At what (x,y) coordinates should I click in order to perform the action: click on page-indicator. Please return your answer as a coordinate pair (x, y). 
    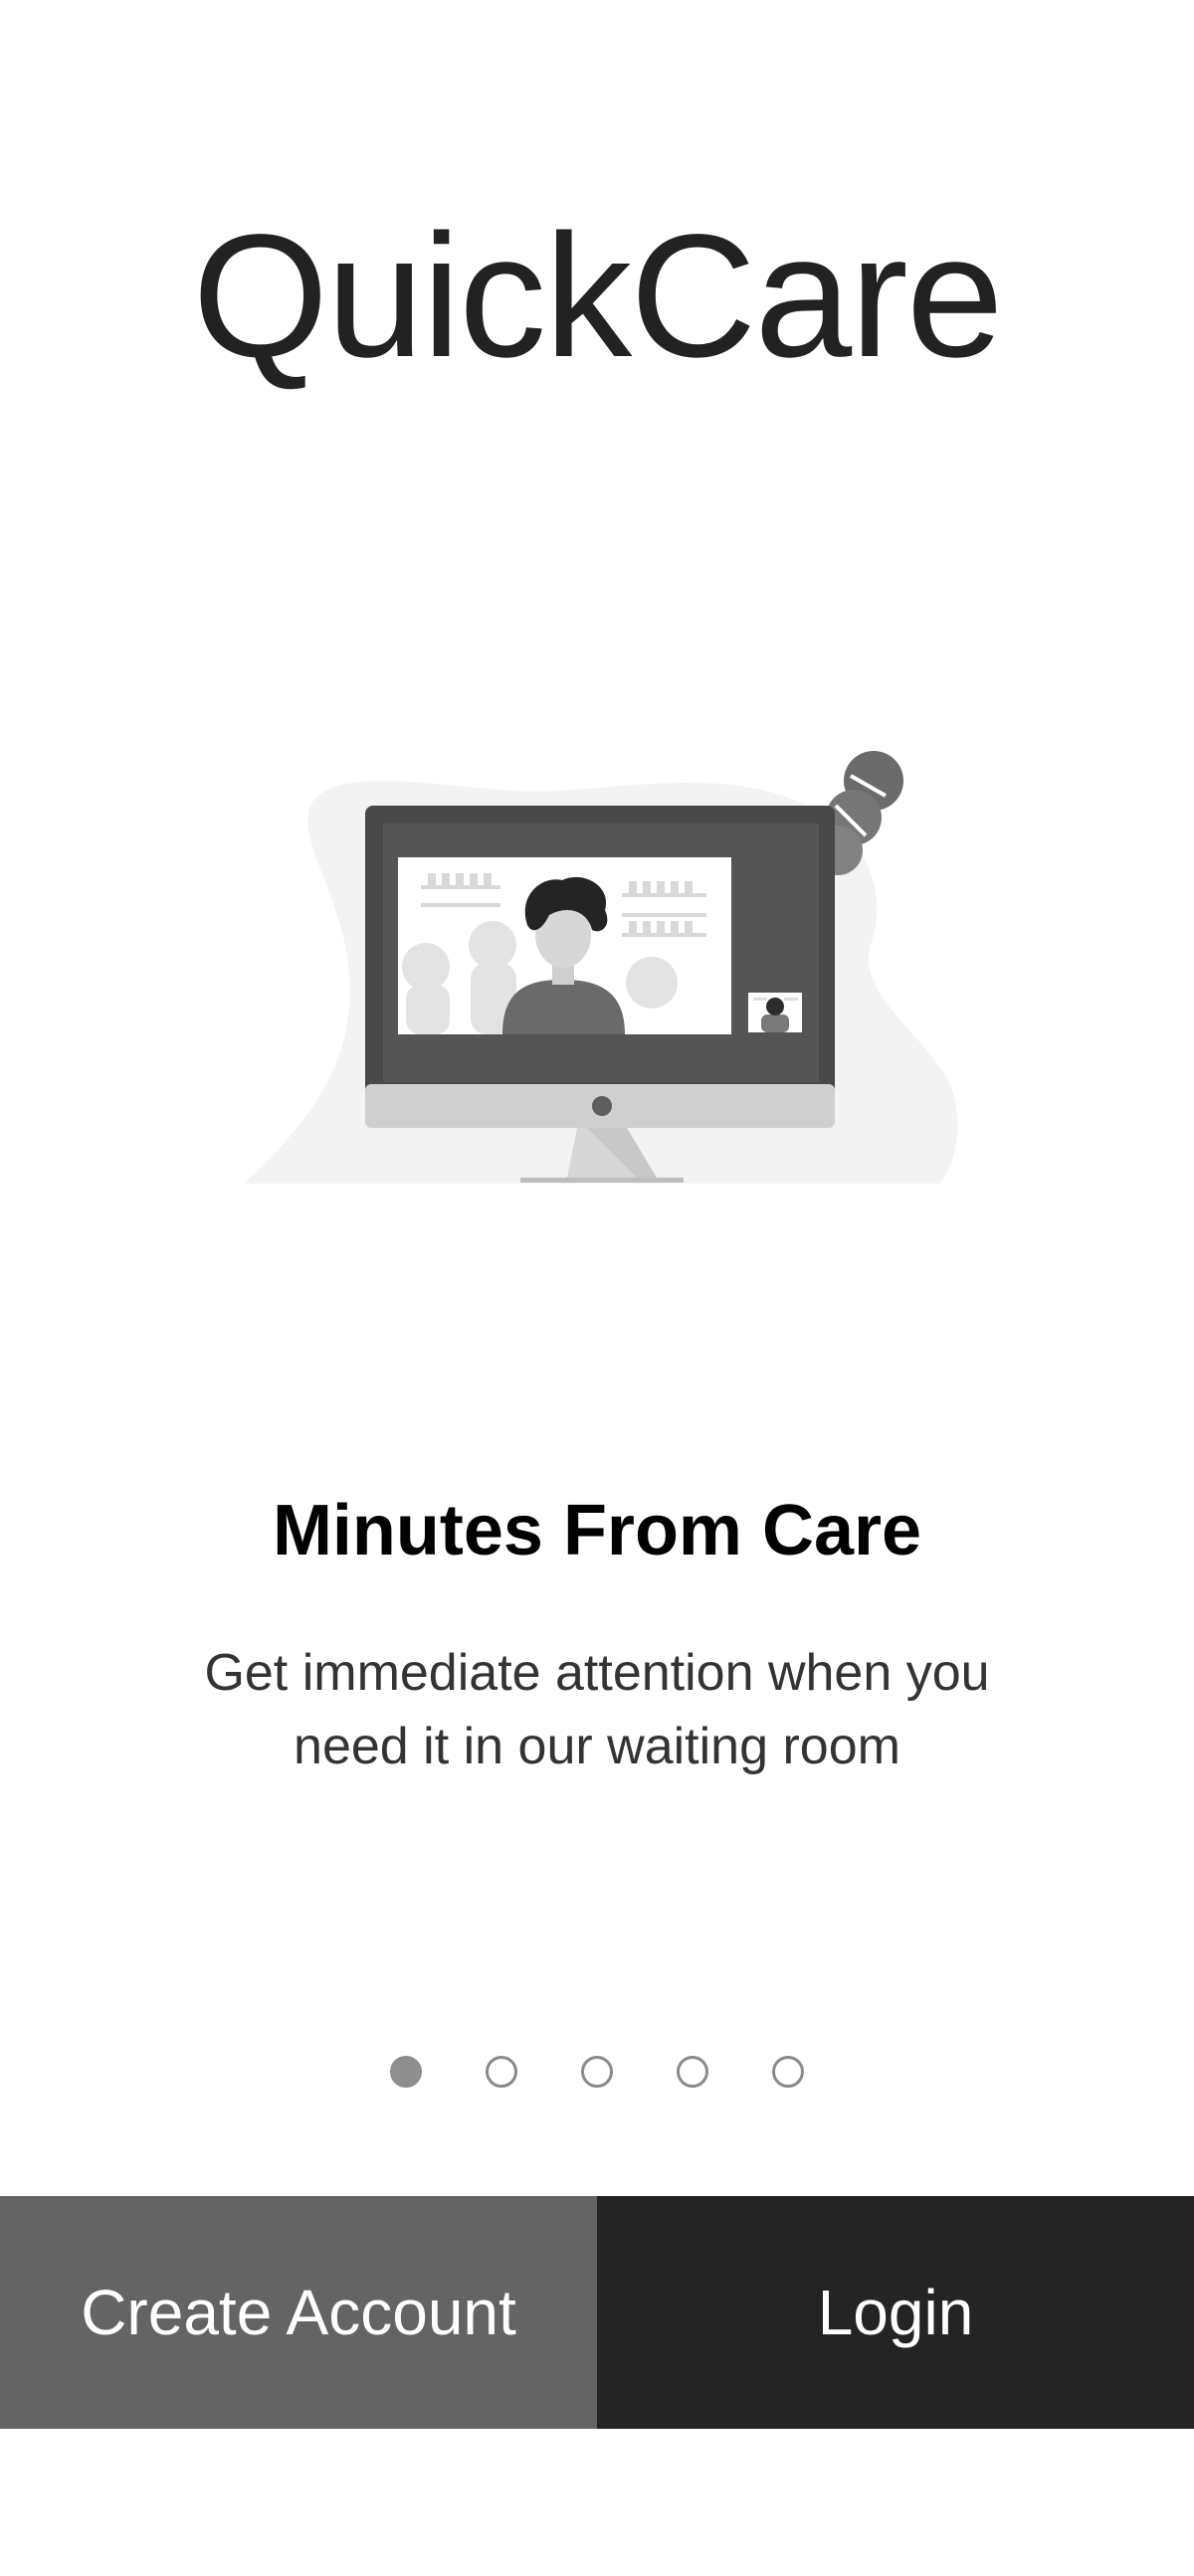
    Looking at the image, I should click on (597, 2072).